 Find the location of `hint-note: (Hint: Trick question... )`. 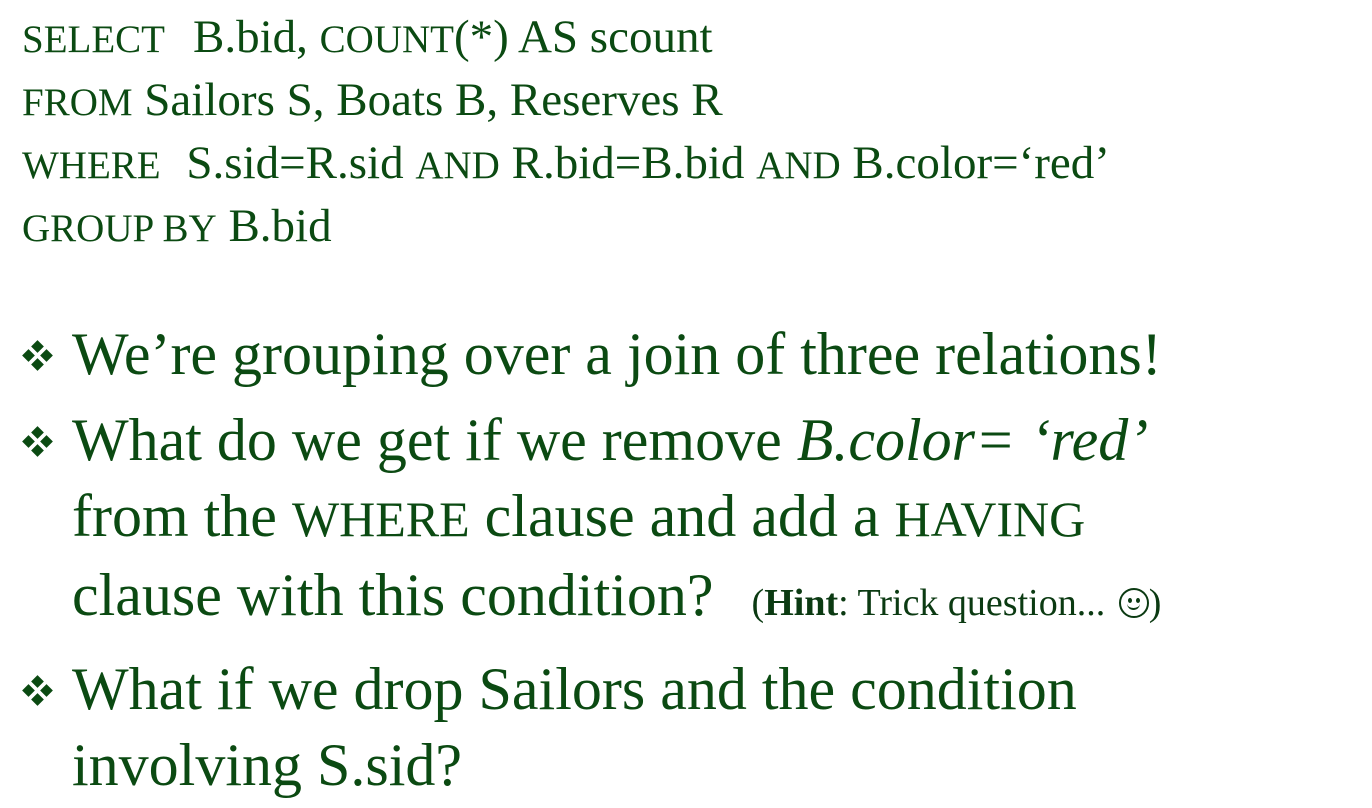

hint-note: (Hint: Trick question... ) is located at coordinates (957, 603).